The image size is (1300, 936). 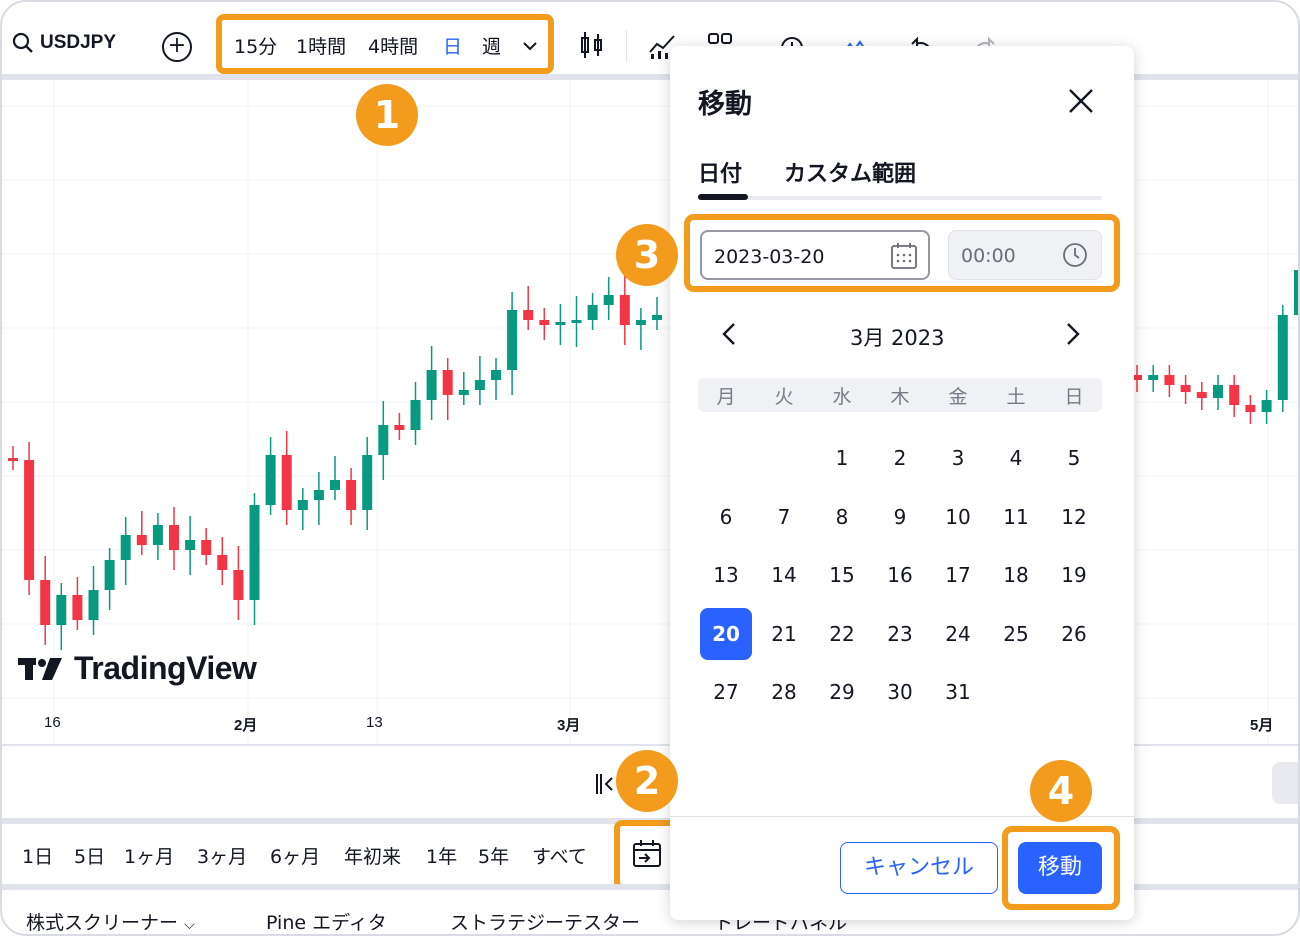 What do you see at coordinates (842, 692) in the screenshot?
I see `calendar-day: 29` at bounding box center [842, 692].